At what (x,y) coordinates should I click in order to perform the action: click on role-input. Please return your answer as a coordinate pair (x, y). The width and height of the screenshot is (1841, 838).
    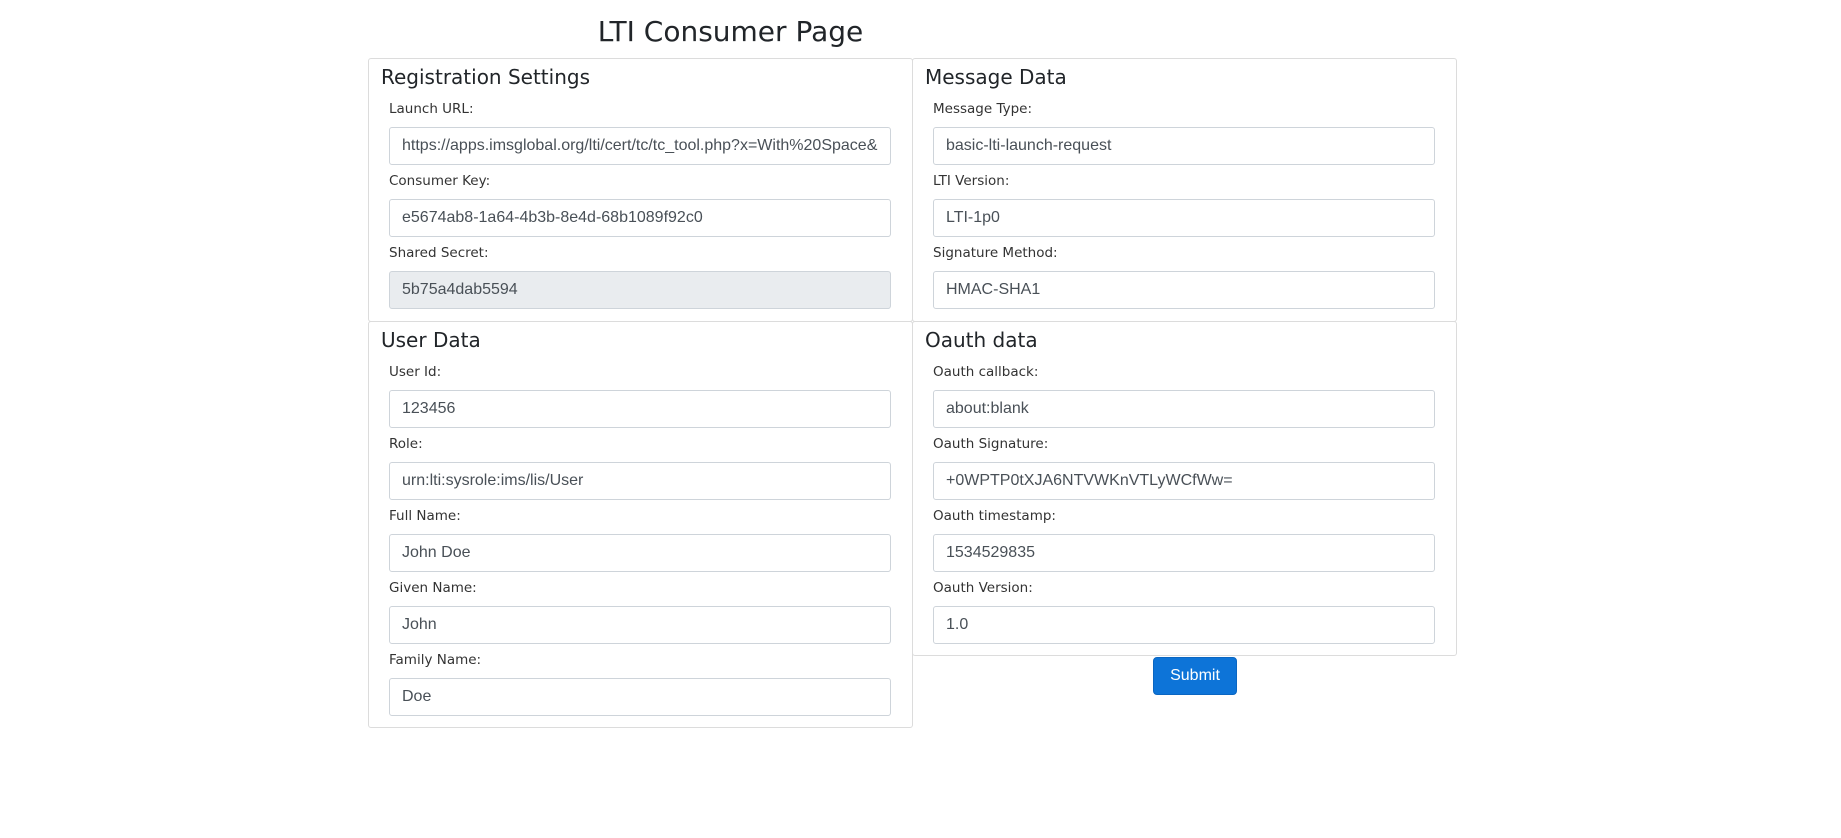
    Looking at the image, I should click on (640, 481).